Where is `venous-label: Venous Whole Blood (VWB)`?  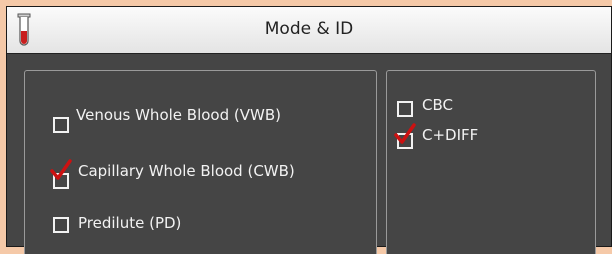 venous-label: Venous Whole Blood (VWB) is located at coordinates (178, 115).